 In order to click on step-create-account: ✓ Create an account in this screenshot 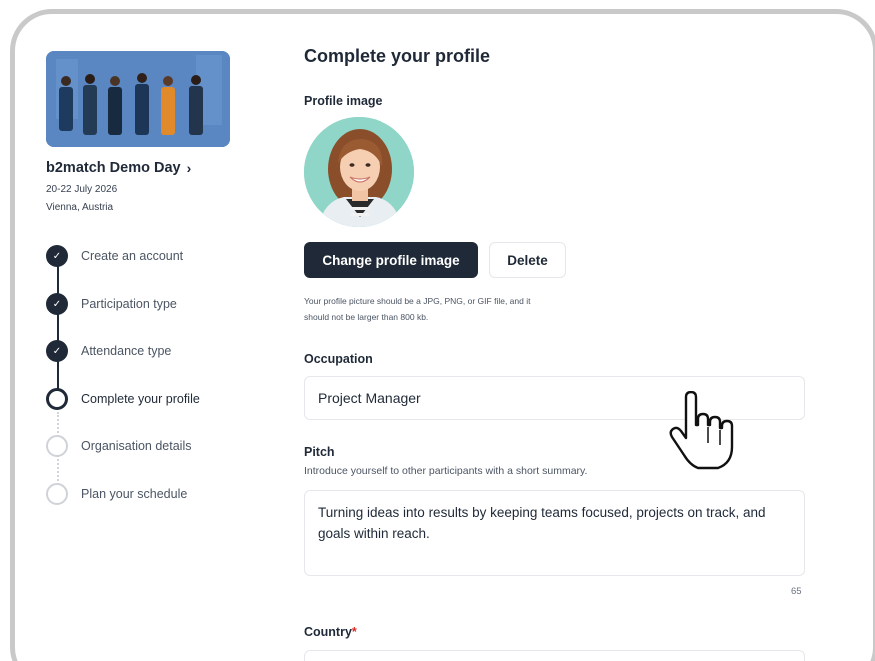, I will do `click(114, 256)`.